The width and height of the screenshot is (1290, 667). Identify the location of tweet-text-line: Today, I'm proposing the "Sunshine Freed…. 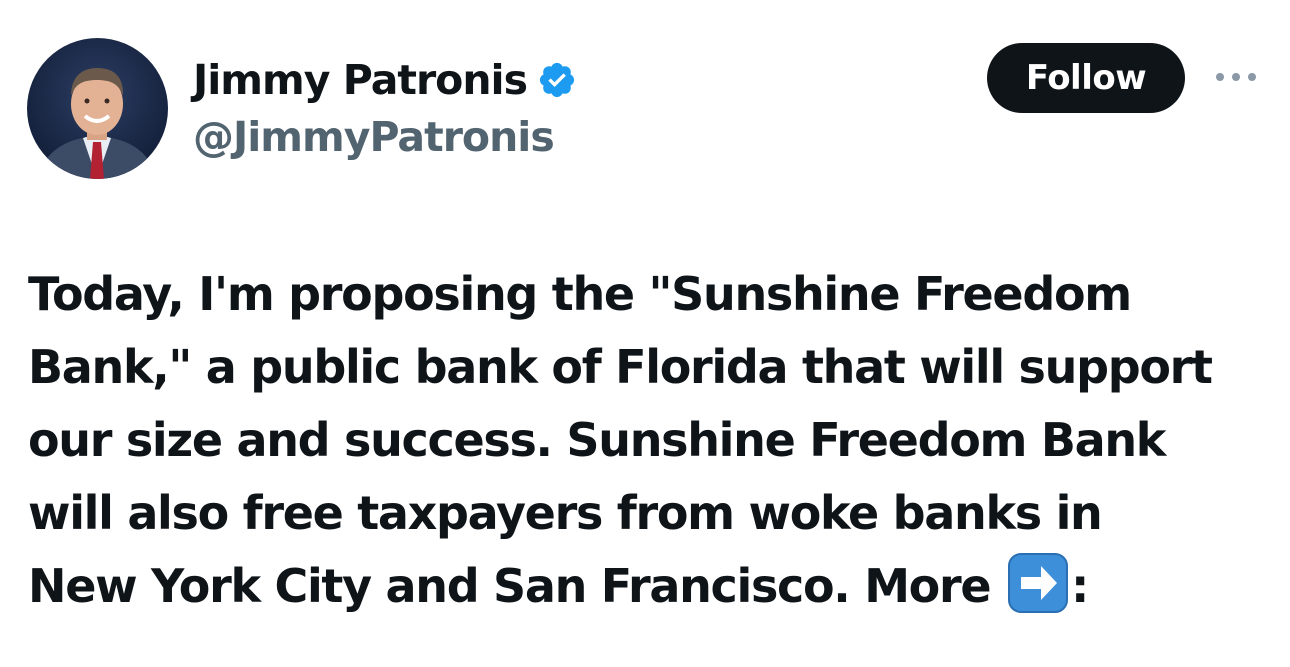
(580, 294).